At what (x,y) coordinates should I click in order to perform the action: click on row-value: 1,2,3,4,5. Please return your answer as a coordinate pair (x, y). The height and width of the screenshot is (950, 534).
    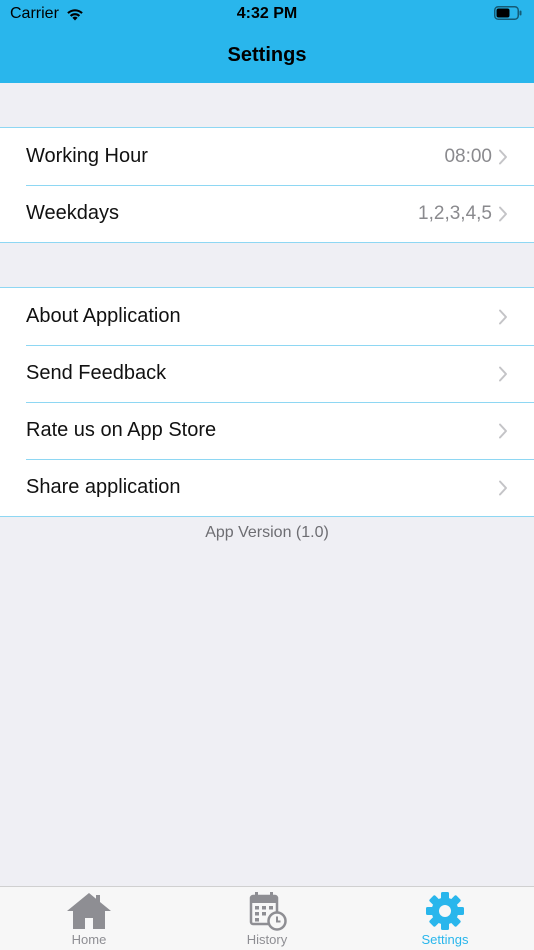
    Looking at the image, I should click on (455, 213).